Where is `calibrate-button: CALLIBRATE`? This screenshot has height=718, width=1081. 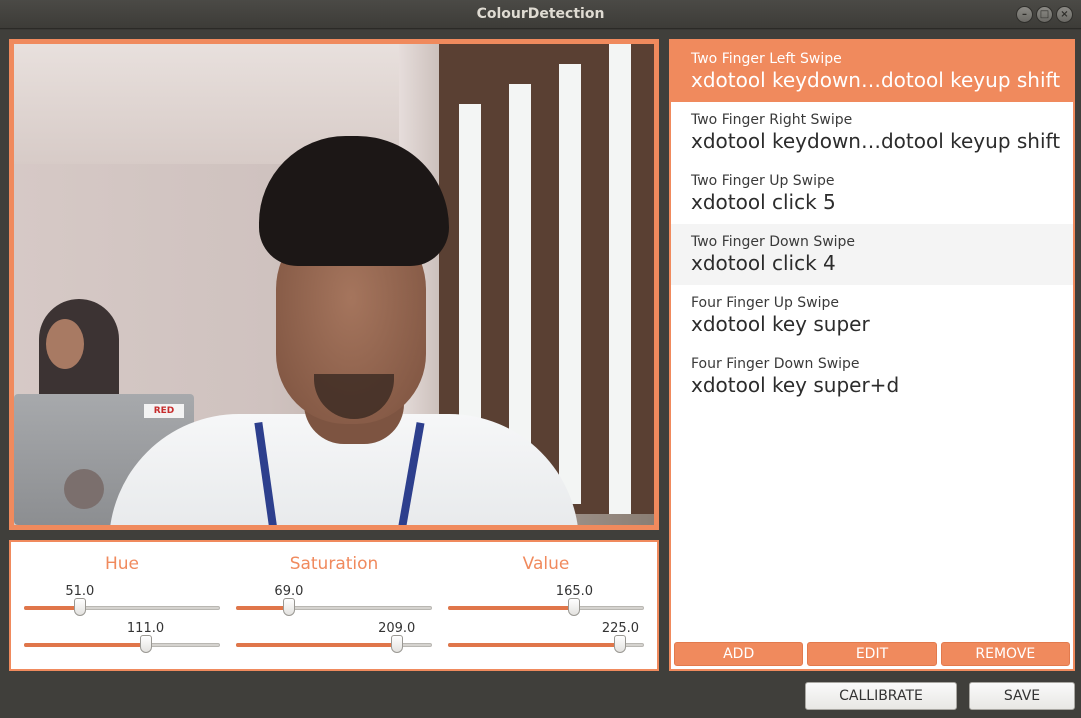 calibrate-button: CALLIBRATE is located at coordinates (881, 696).